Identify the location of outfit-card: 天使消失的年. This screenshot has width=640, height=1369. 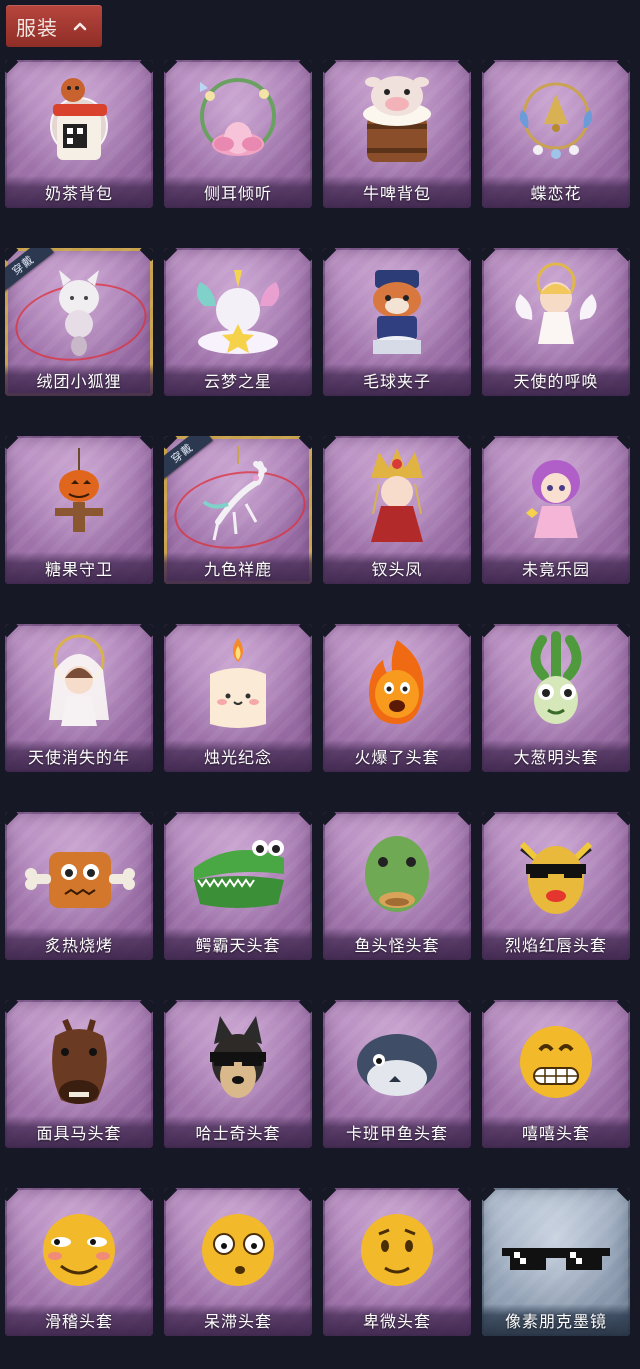
(79, 698).